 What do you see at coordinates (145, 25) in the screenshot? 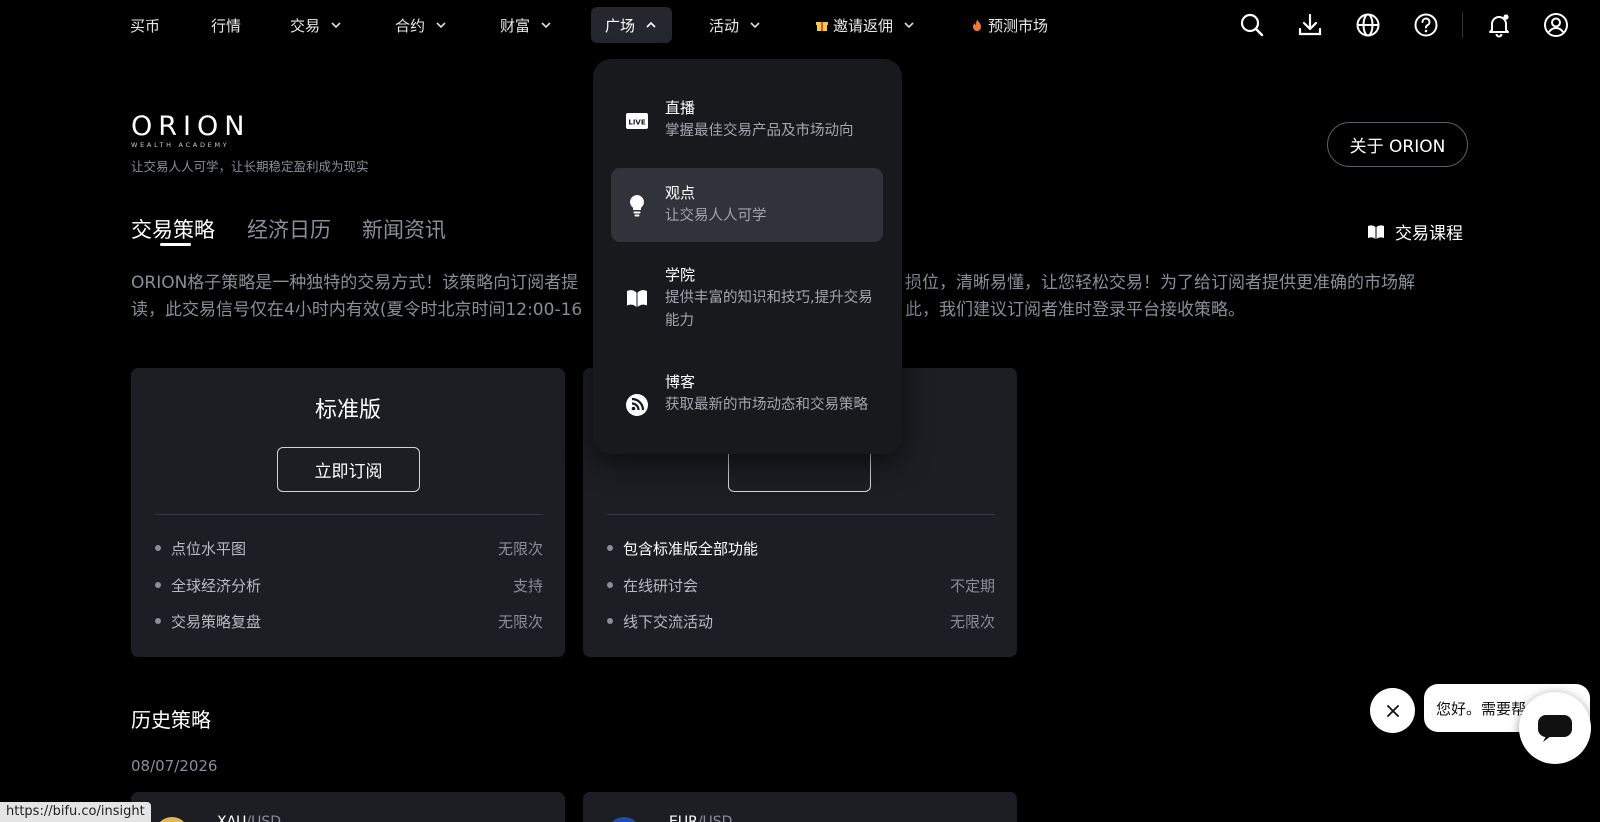
I see `nav-item-buy: 买币` at bounding box center [145, 25].